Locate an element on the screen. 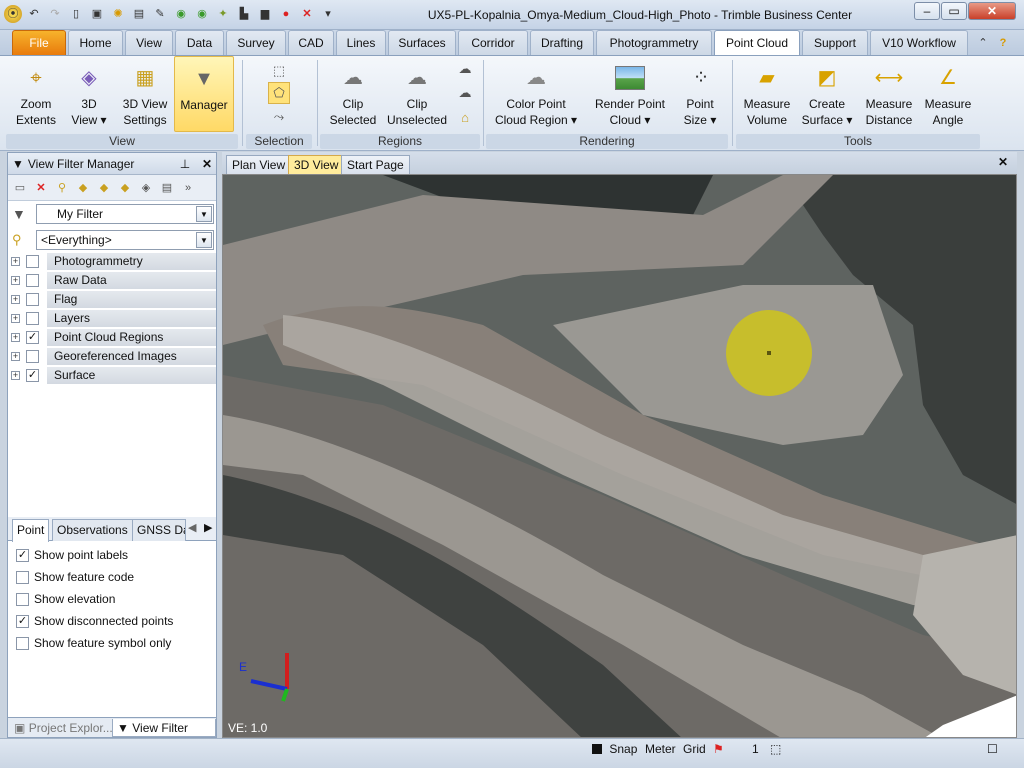 This screenshot has height=768, width=1024. help-icon: ? is located at coordinates (1003, 43).